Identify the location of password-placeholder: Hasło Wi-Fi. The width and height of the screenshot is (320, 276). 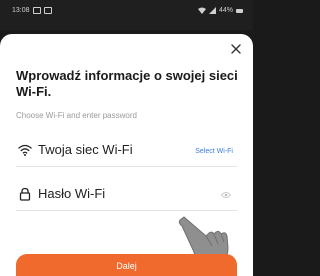
(72, 193).